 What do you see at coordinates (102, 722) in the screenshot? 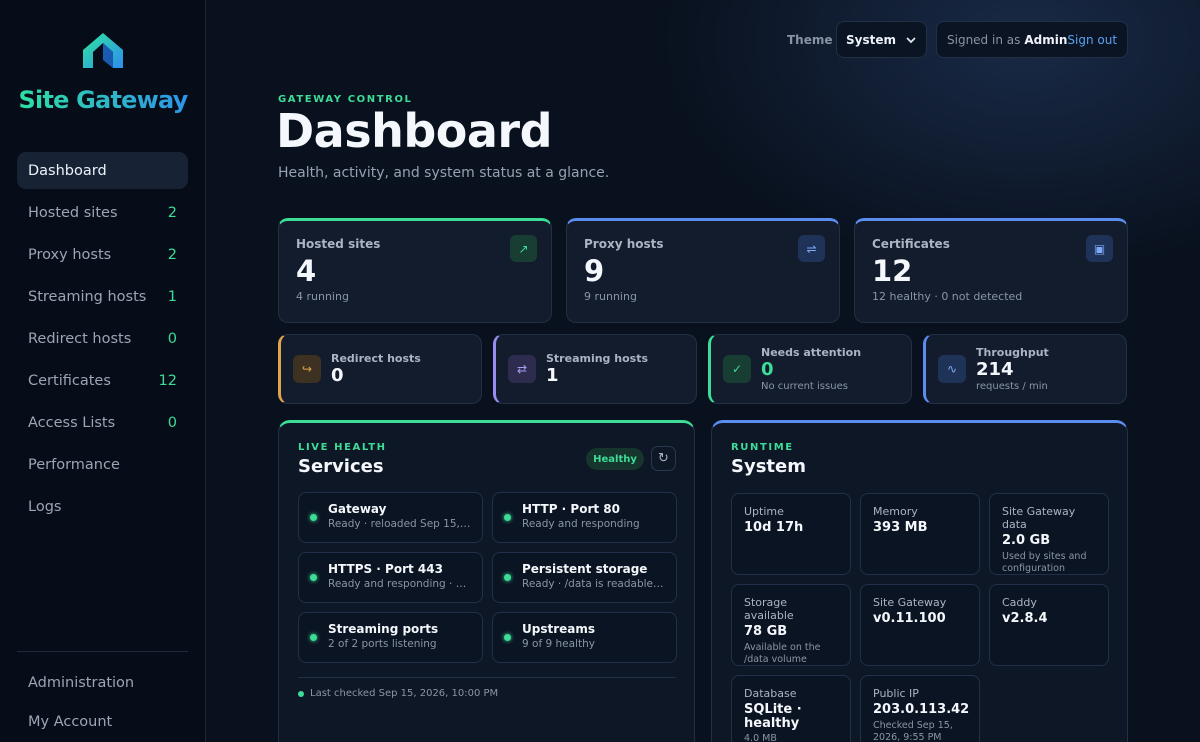
I see `sidebar-item-my-account: My Account` at bounding box center [102, 722].